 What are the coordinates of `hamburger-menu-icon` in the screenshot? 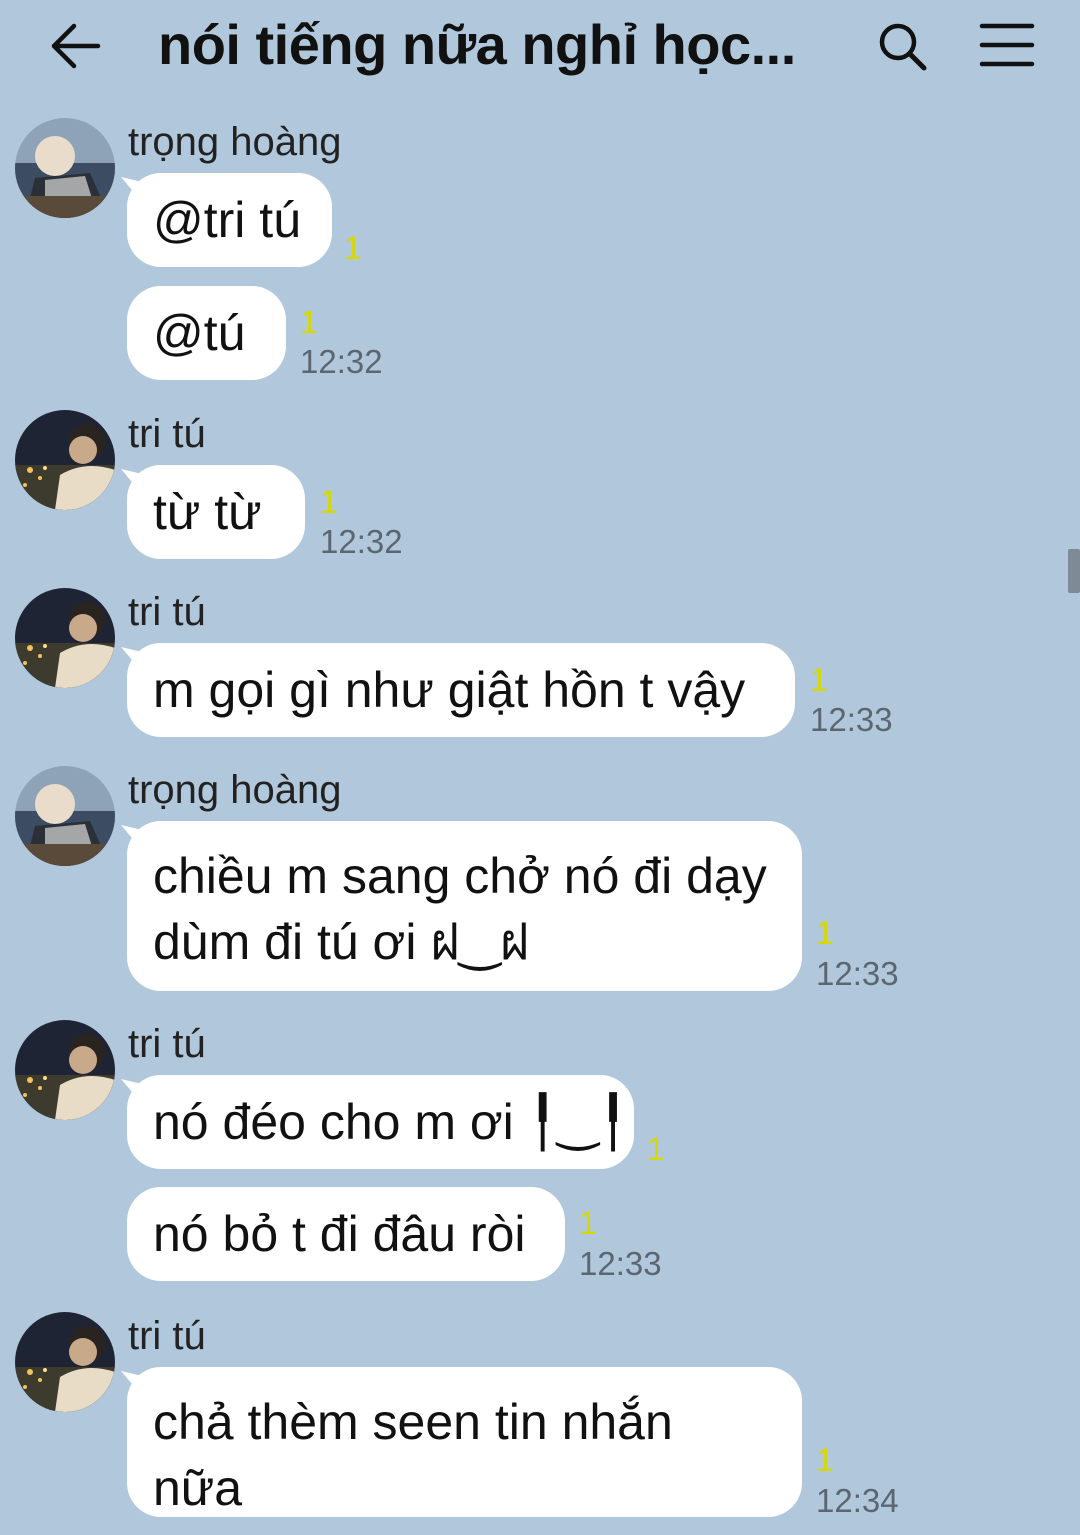 It's located at (1007, 45).